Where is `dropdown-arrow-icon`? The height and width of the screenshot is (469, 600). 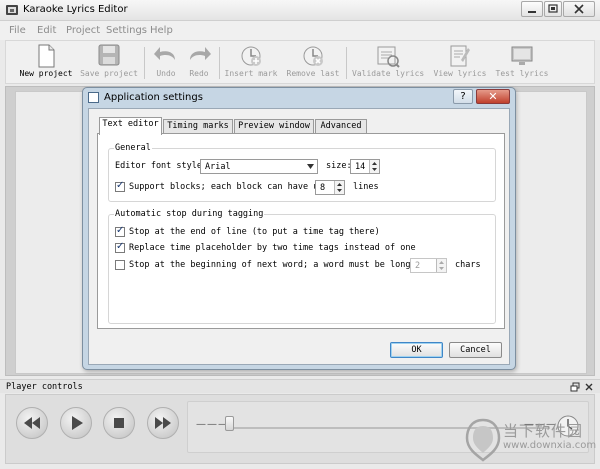 dropdown-arrow-icon is located at coordinates (310, 166).